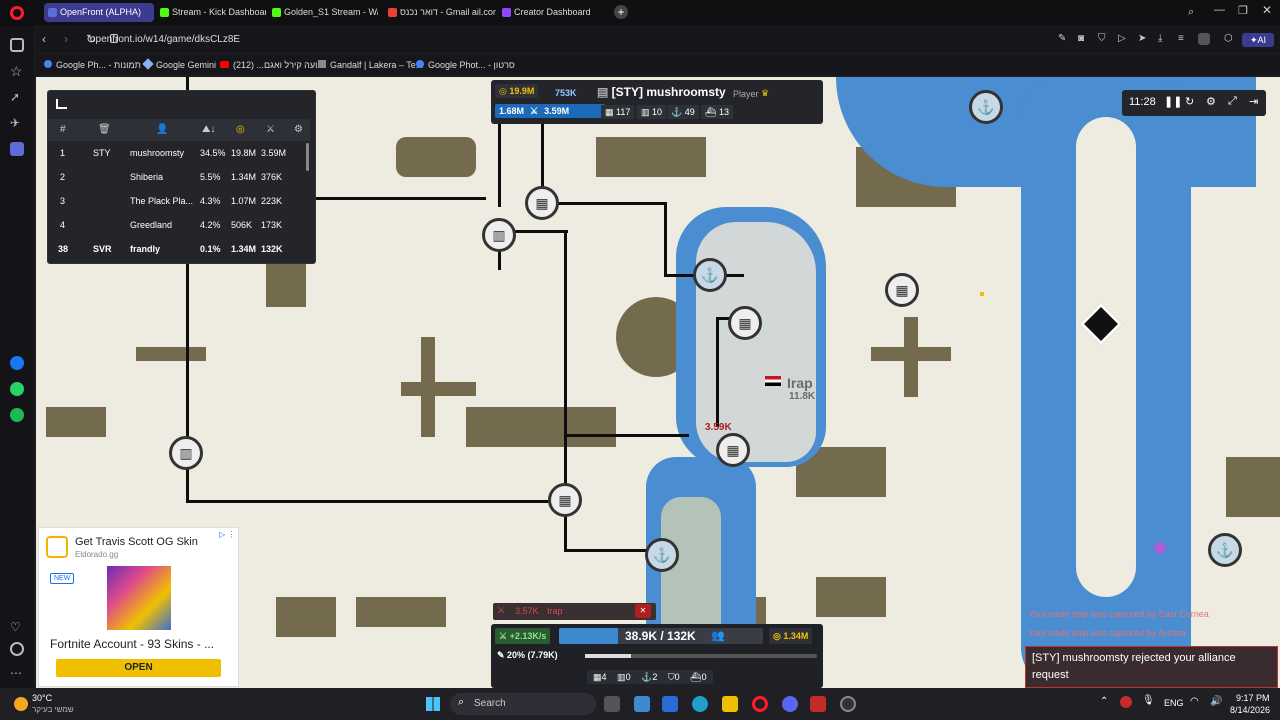 The width and height of the screenshot is (1280, 720). What do you see at coordinates (612, 704) in the screenshot?
I see `task-view-icon` at bounding box center [612, 704].